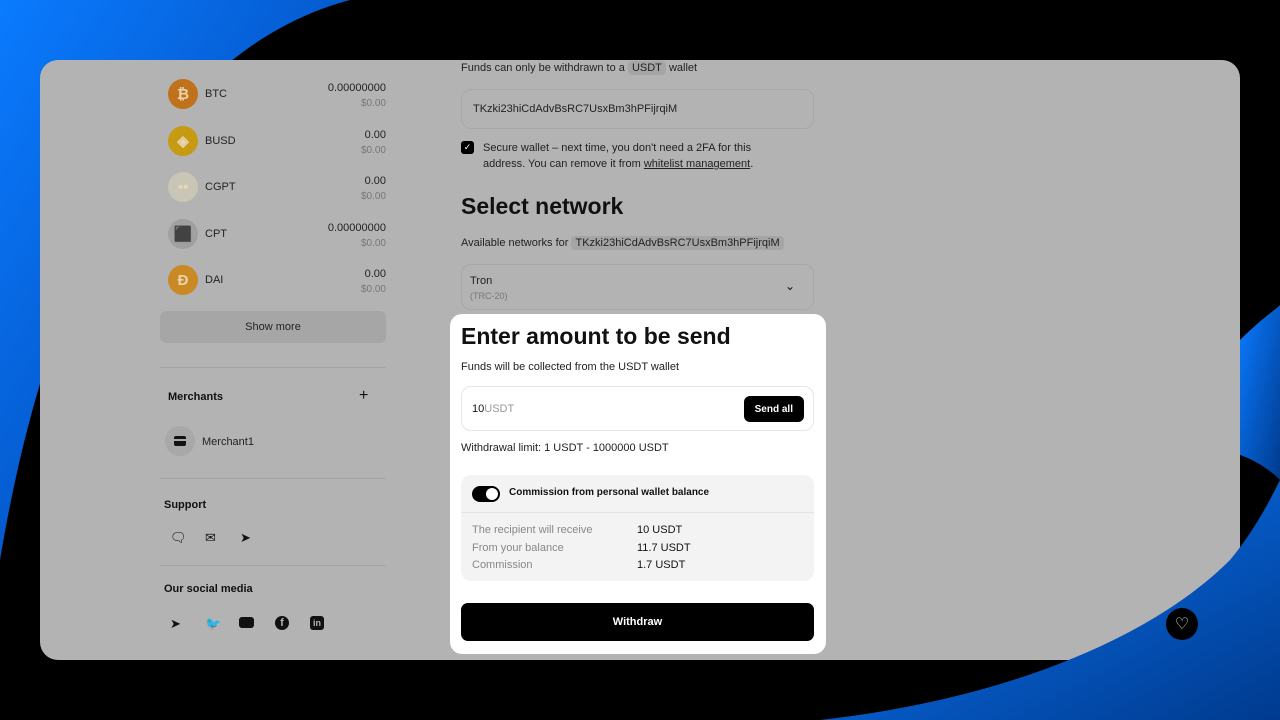 The image size is (1280, 720). I want to click on store-icon, so click(180, 441).